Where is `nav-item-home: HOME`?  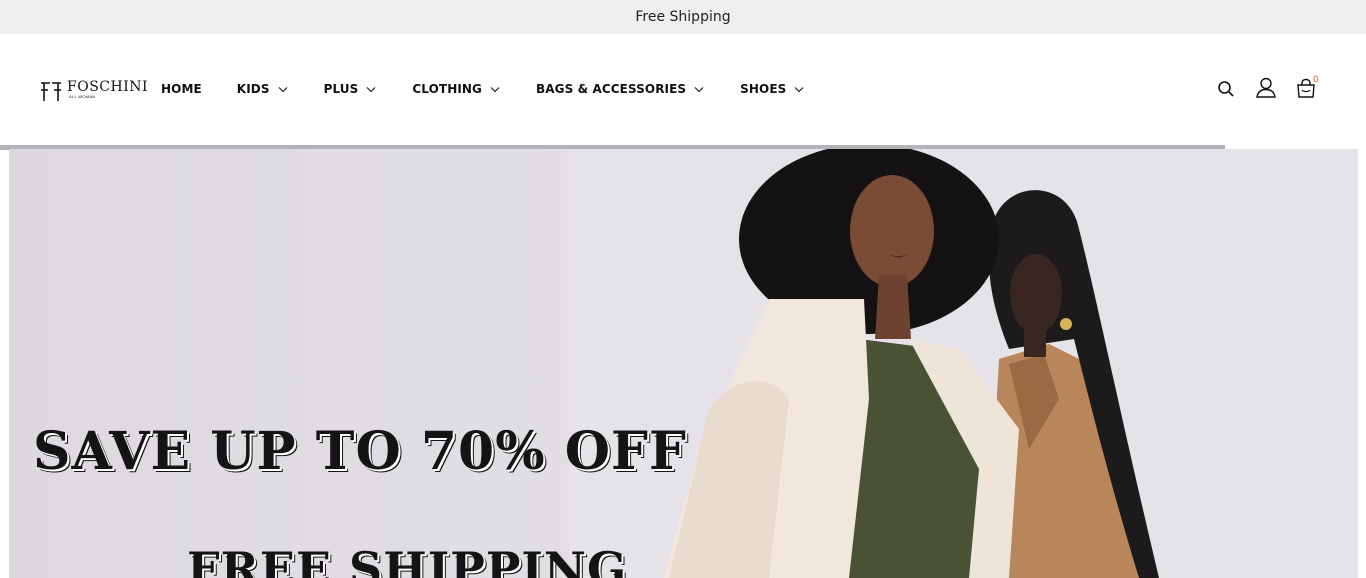
nav-item-home: HOME is located at coordinates (181, 89).